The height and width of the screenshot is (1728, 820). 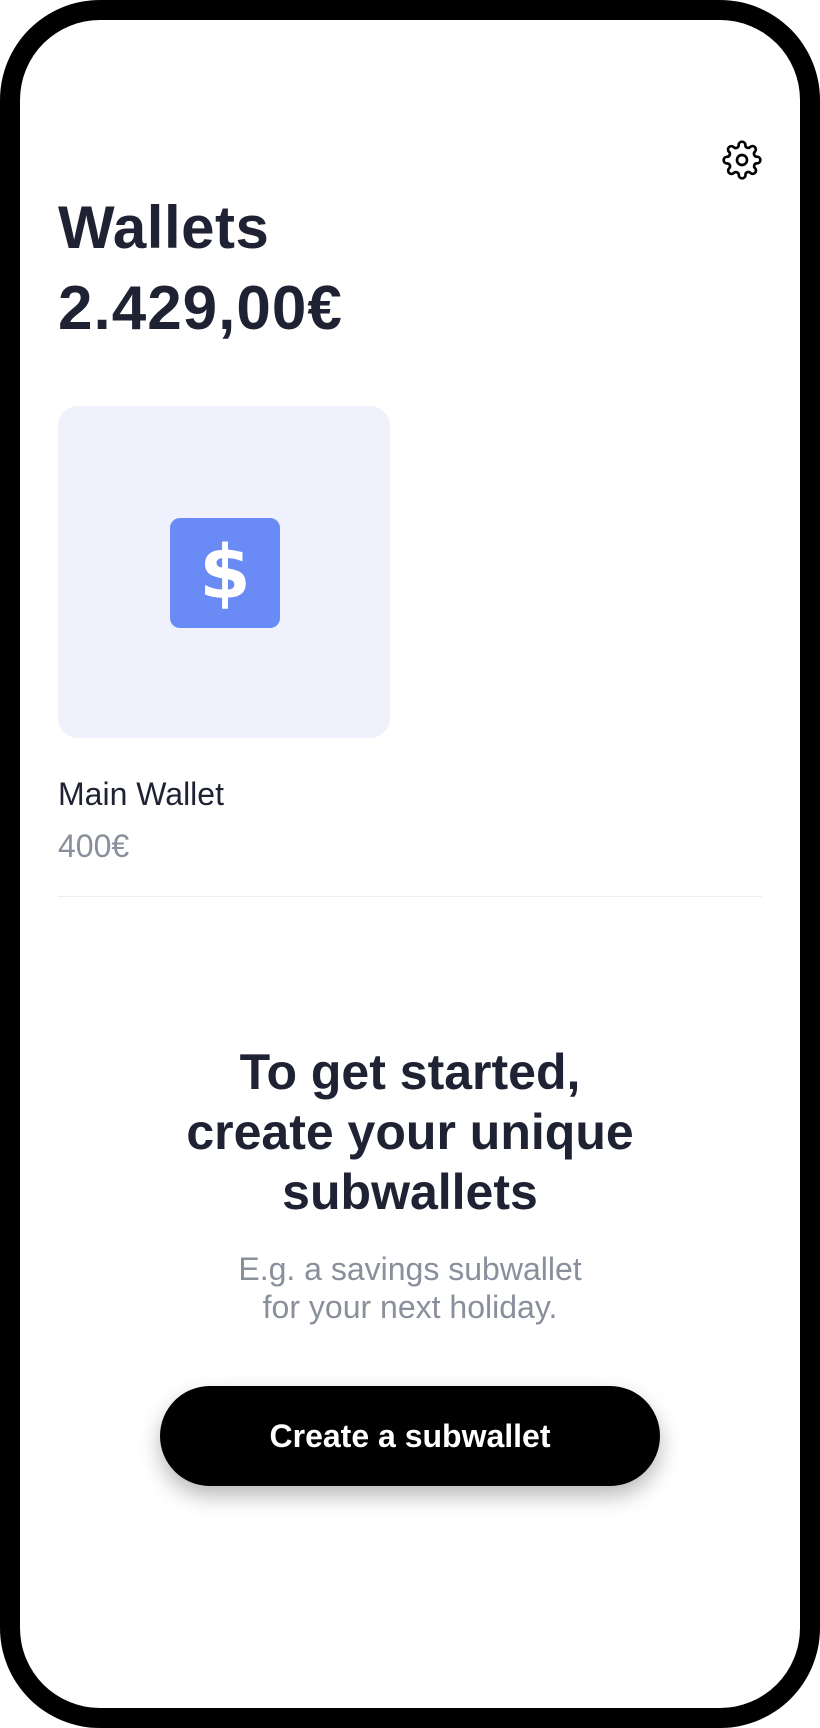 I want to click on dollar-icon: $, so click(x=225, y=573).